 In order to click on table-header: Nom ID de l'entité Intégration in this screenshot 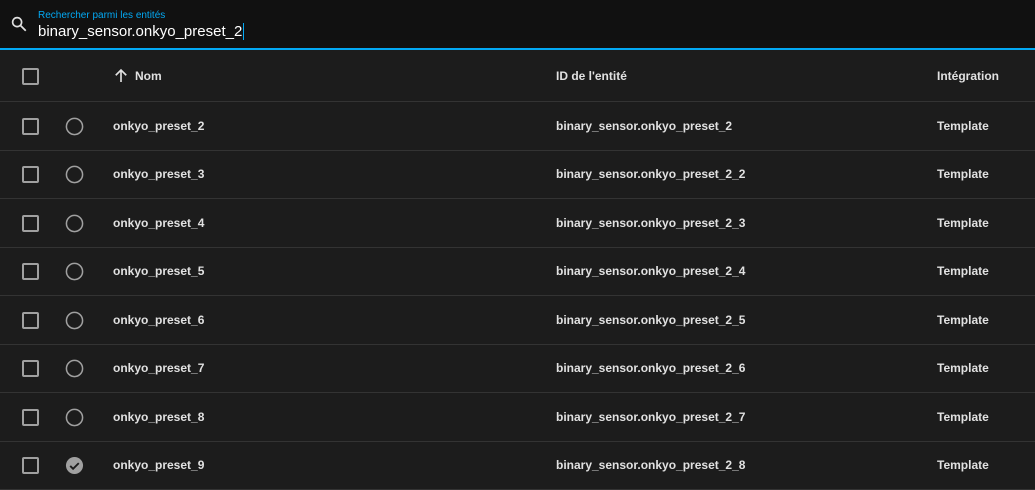, I will do `click(517, 76)`.